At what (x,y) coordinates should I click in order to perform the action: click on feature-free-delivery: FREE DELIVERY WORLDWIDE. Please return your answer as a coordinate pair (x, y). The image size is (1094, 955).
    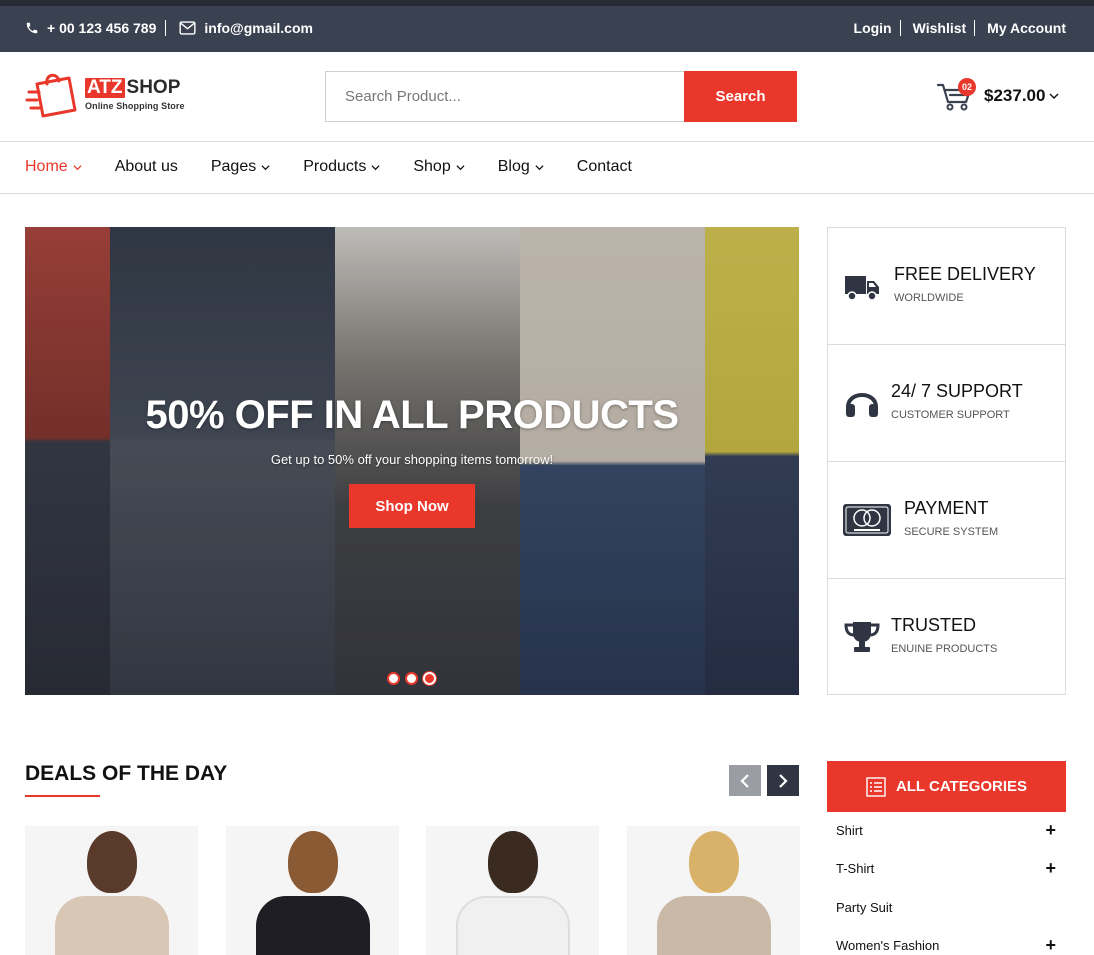
    Looking at the image, I should click on (946, 286).